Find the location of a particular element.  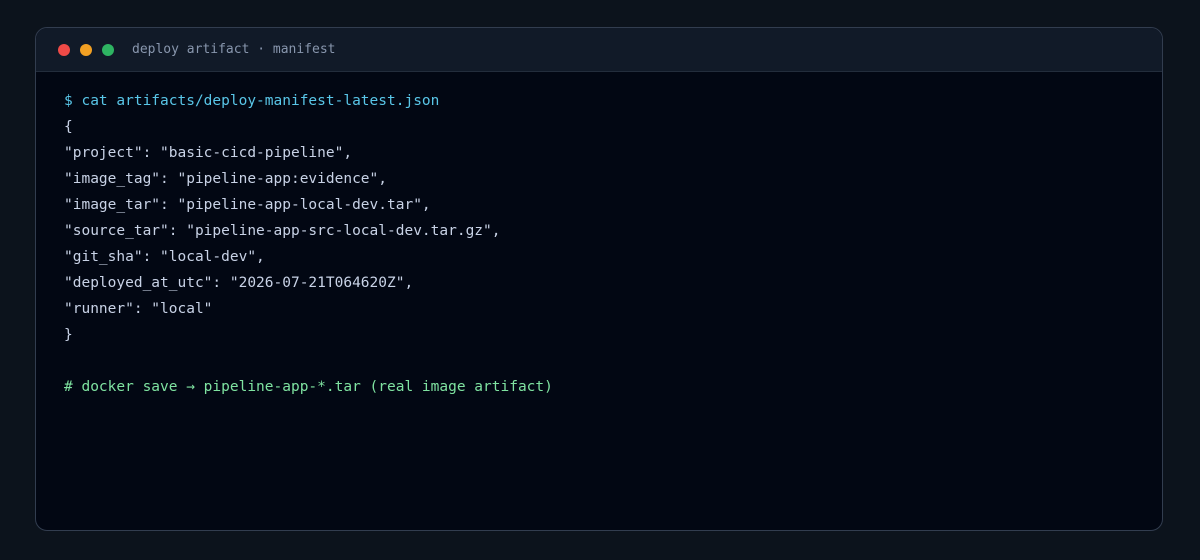

window-title: deploy artifact · manifest is located at coordinates (234, 49).